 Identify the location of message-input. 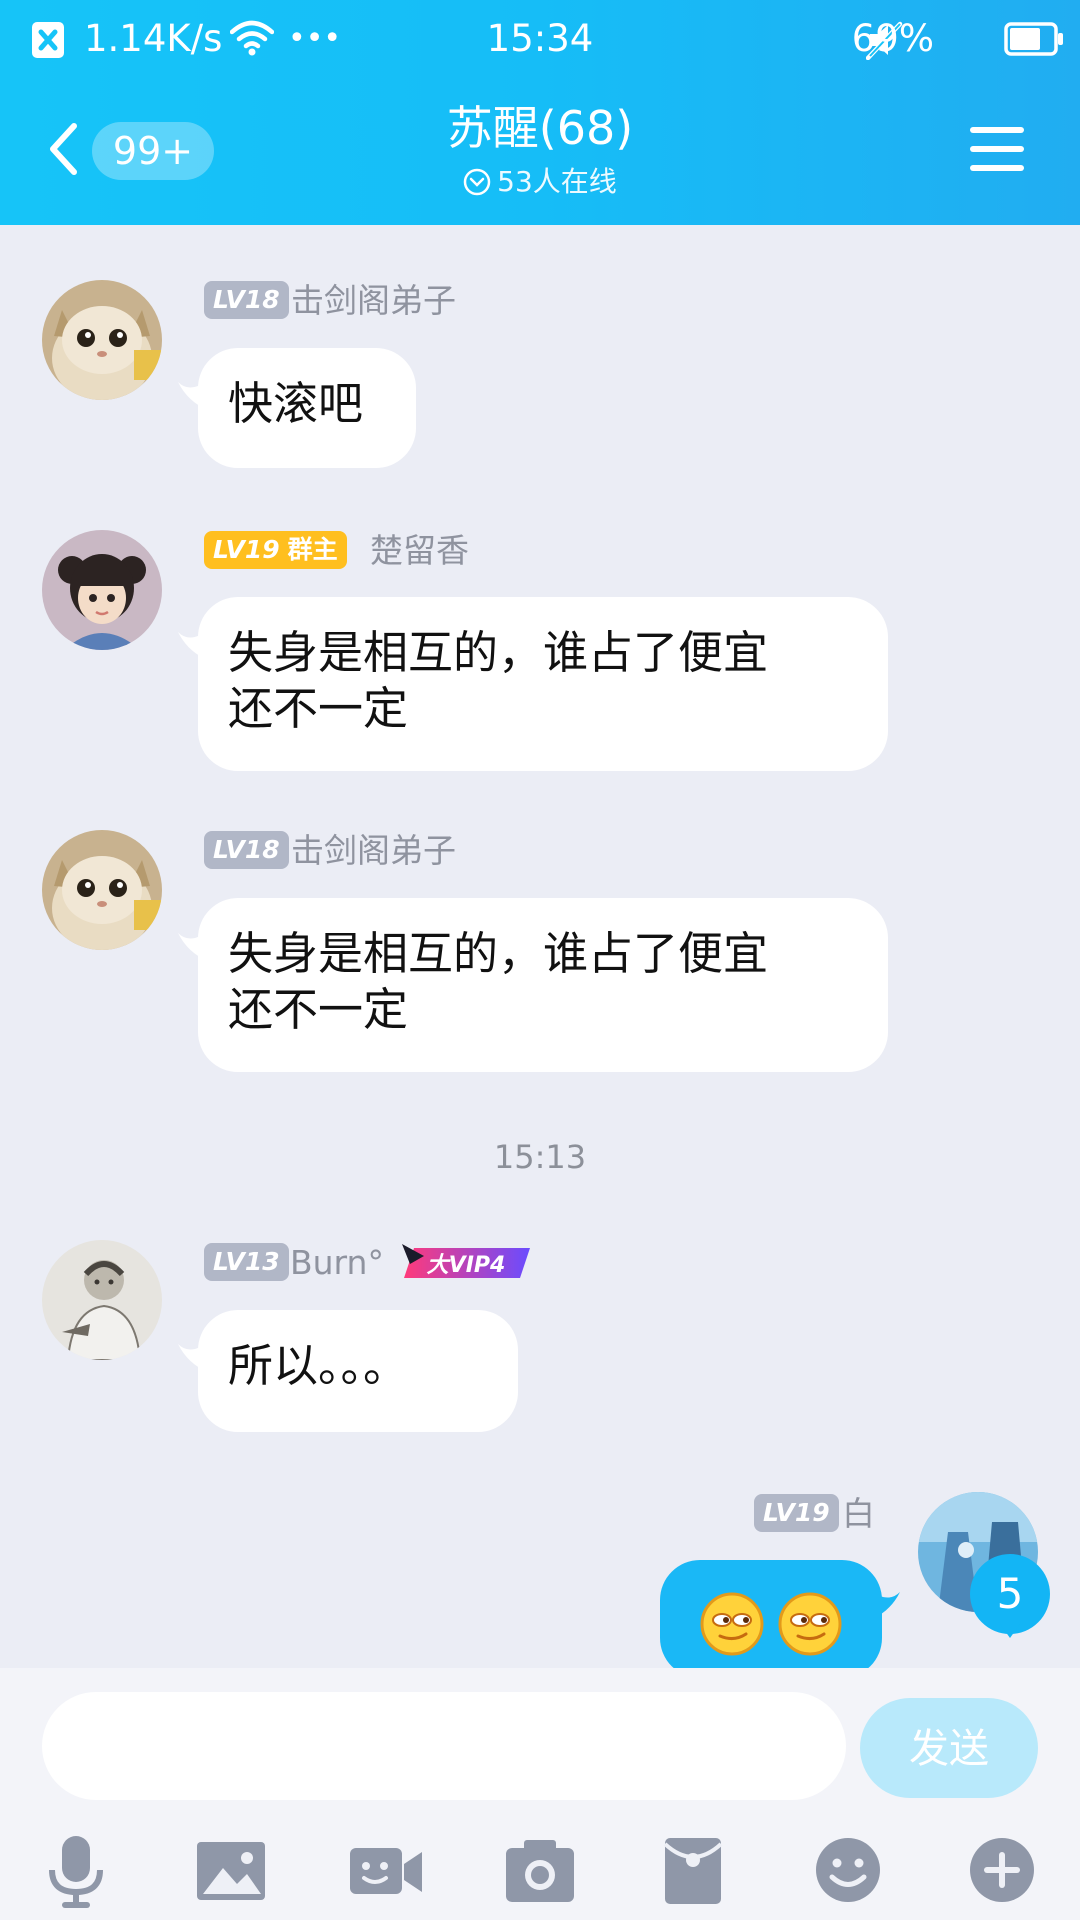
(444, 1746).